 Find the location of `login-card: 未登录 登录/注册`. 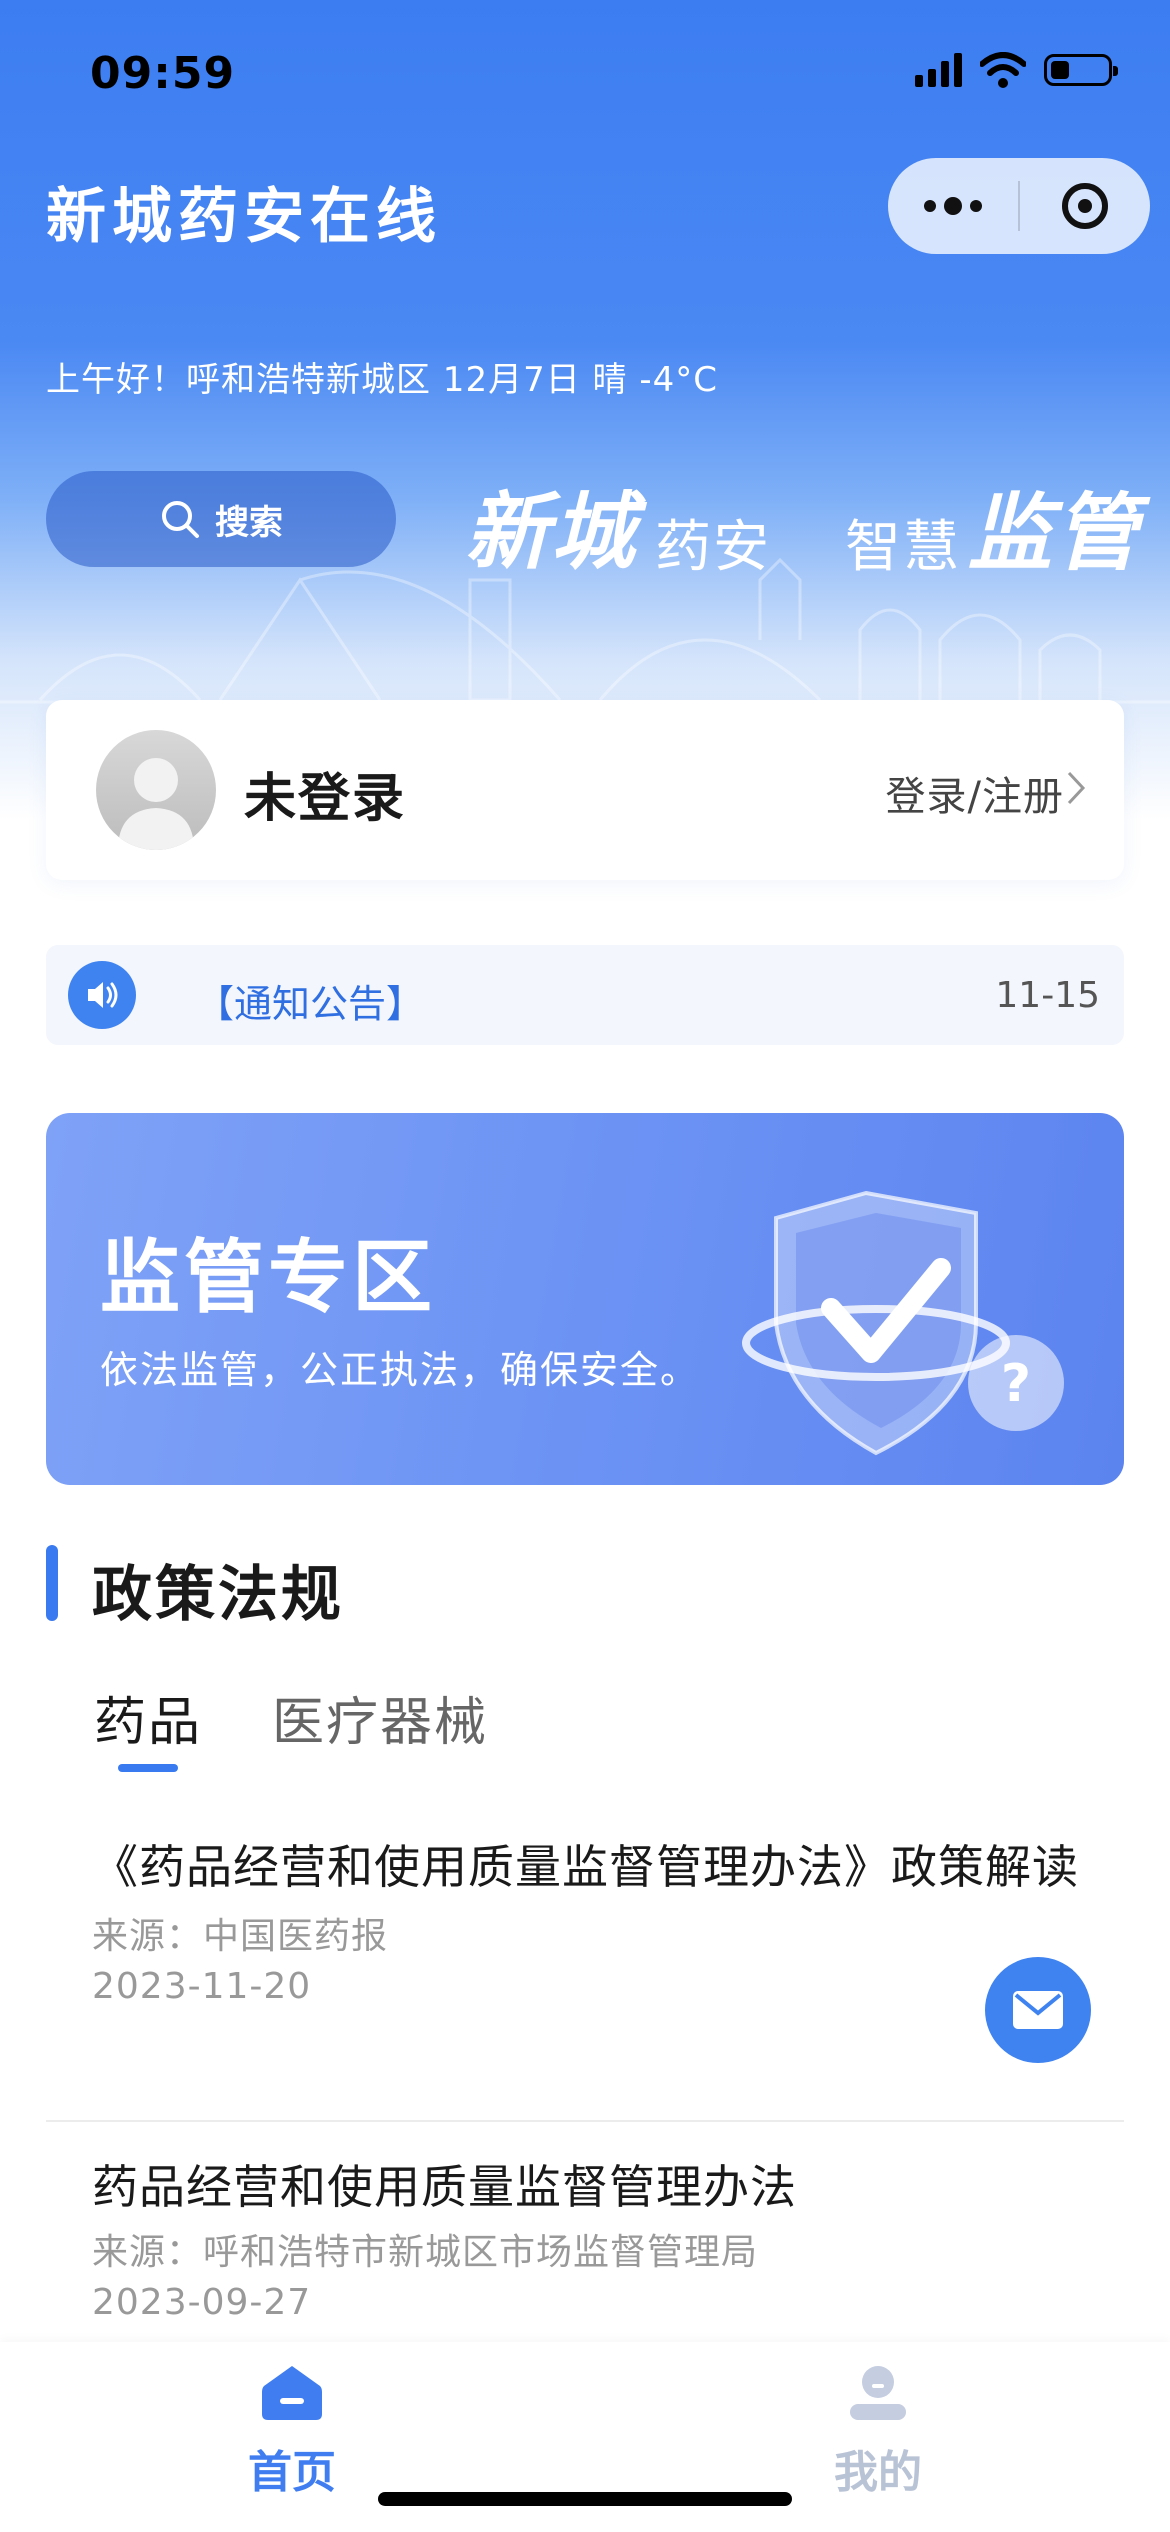

login-card: 未登录 登录/注册 is located at coordinates (585, 790).